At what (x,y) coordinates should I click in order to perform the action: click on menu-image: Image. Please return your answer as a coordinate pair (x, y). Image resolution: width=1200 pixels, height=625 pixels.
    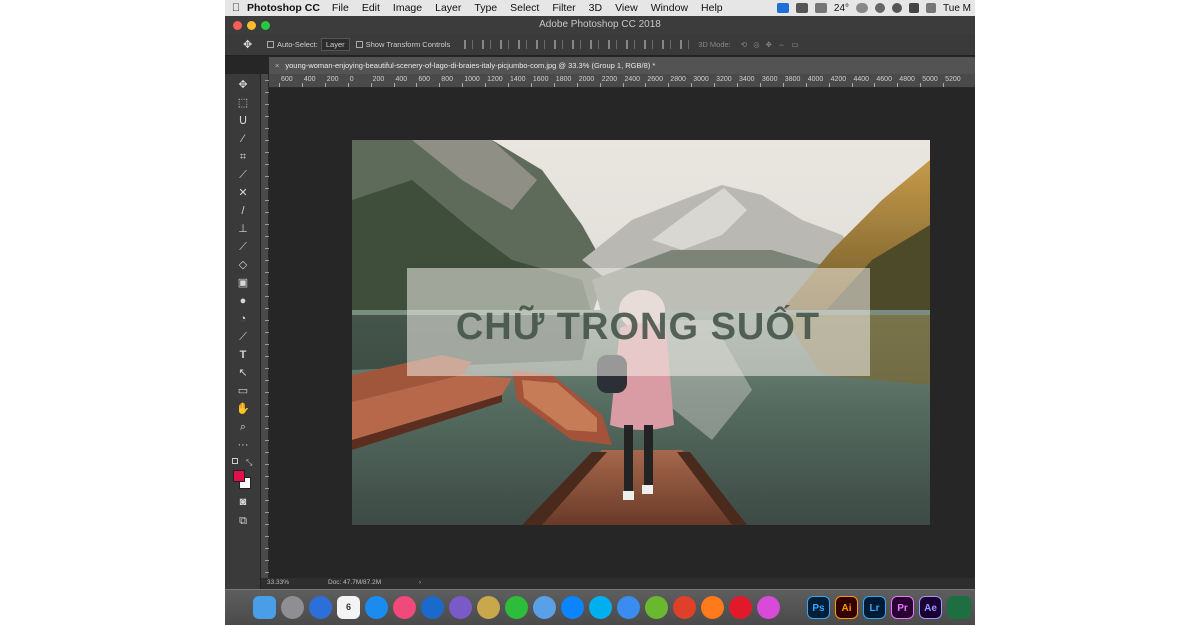
    Looking at the image, I should click on (407, 8).